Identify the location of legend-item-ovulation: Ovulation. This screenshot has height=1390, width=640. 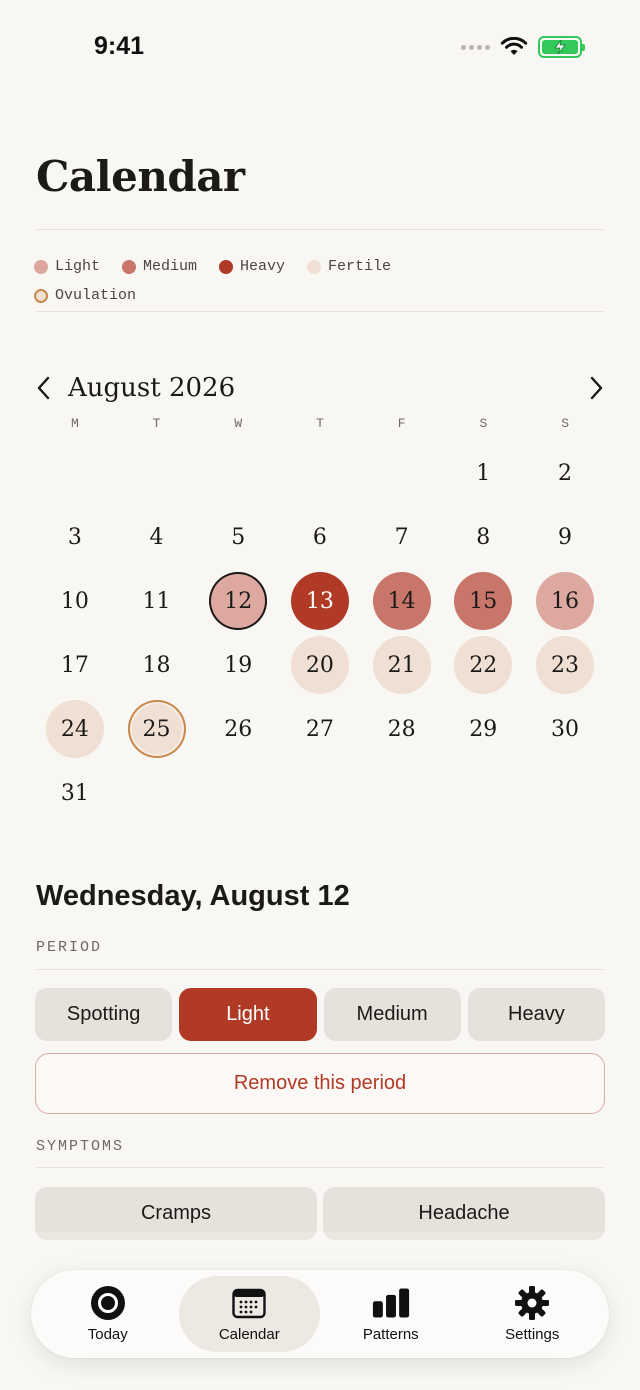
(85, 295).